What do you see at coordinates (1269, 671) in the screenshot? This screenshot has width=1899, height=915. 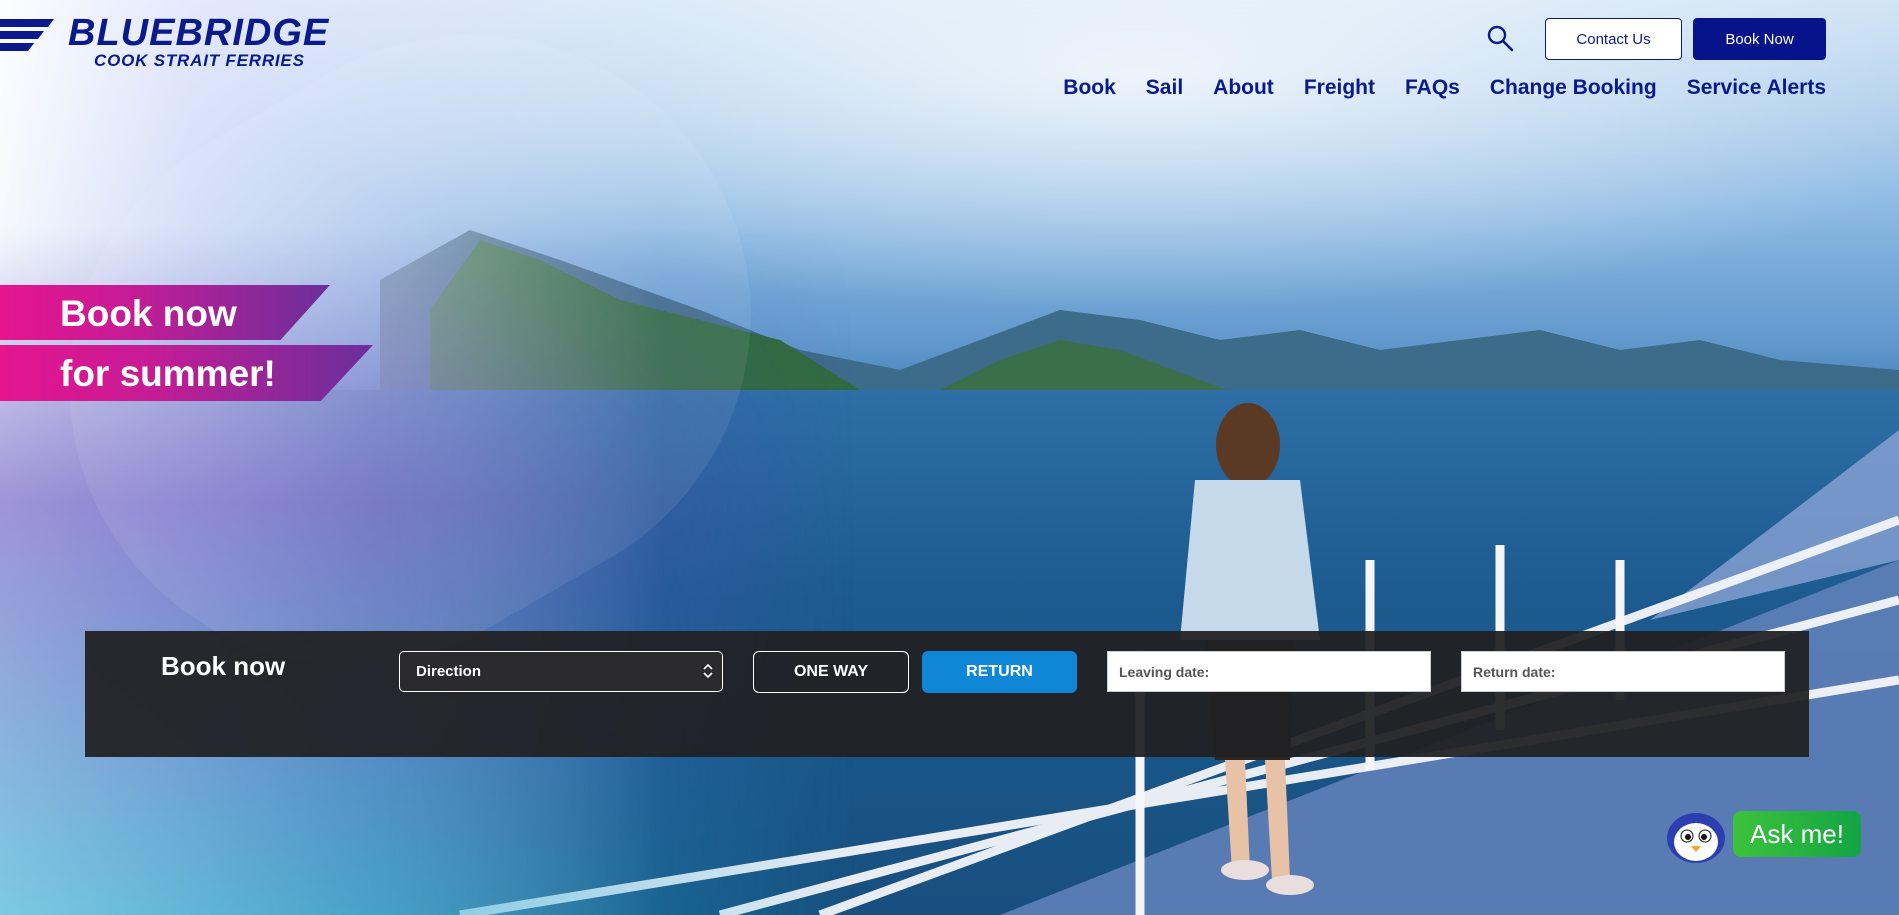 I see `leaving-date-field: Leaving date:` at bounding box center [1269, 671].